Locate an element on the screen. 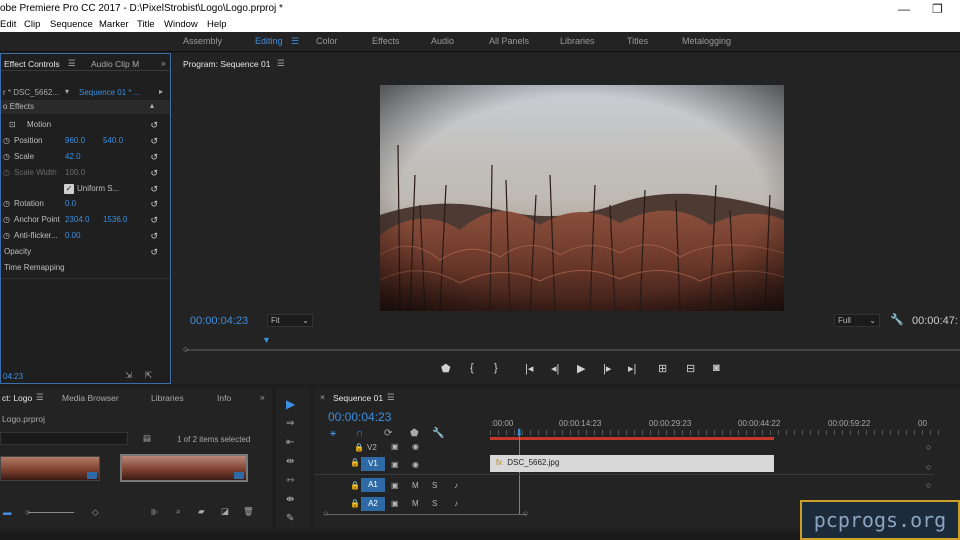 Image resolution: width=960 pixels, height=540 pixels. scale-value: 42.0 is located at coordinates (73, 157).